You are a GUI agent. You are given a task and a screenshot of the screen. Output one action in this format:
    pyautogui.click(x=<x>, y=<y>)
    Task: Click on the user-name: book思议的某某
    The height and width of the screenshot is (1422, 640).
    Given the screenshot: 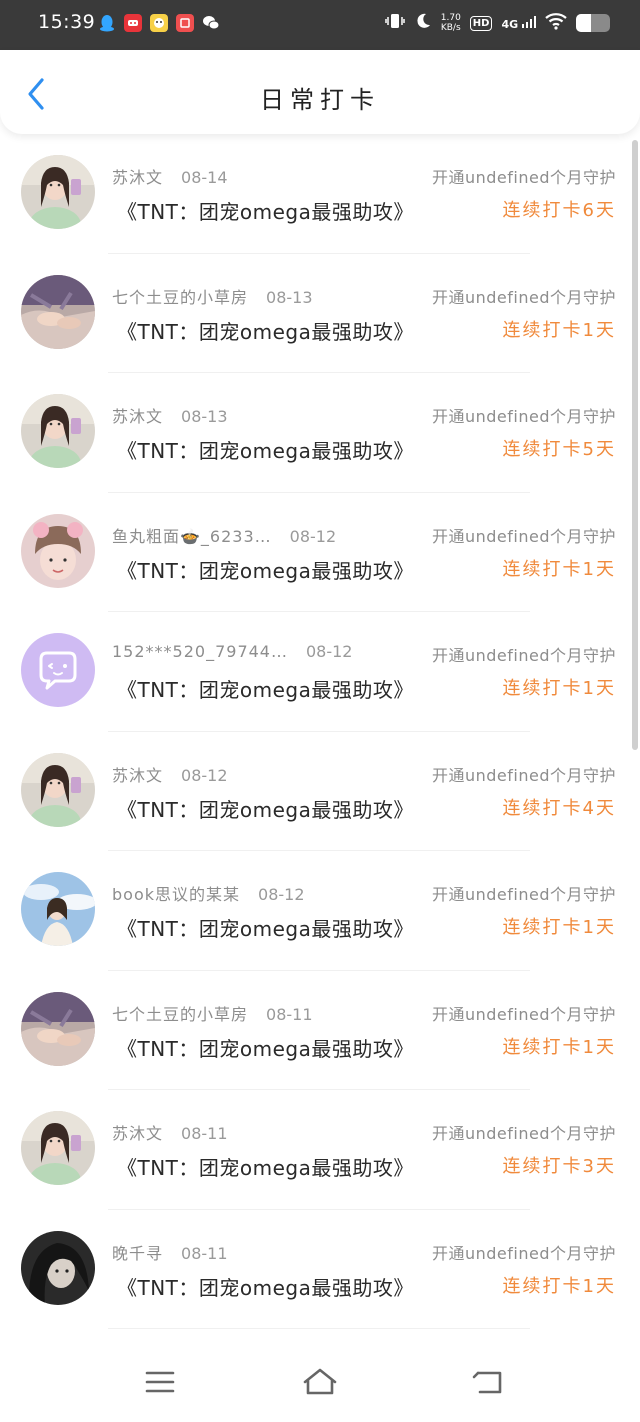 What is the action you would take?
    pyautogui.click(x=176, y=893)
    